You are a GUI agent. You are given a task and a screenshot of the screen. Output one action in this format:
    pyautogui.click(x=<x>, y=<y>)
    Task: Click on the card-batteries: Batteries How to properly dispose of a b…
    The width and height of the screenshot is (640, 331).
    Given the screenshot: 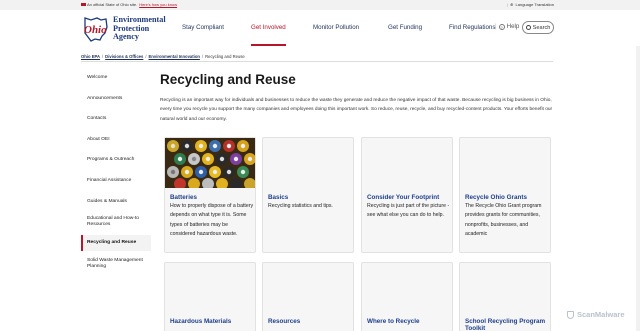 What is the action you would take?
    pyautogui.click(x=210, y=195)
    